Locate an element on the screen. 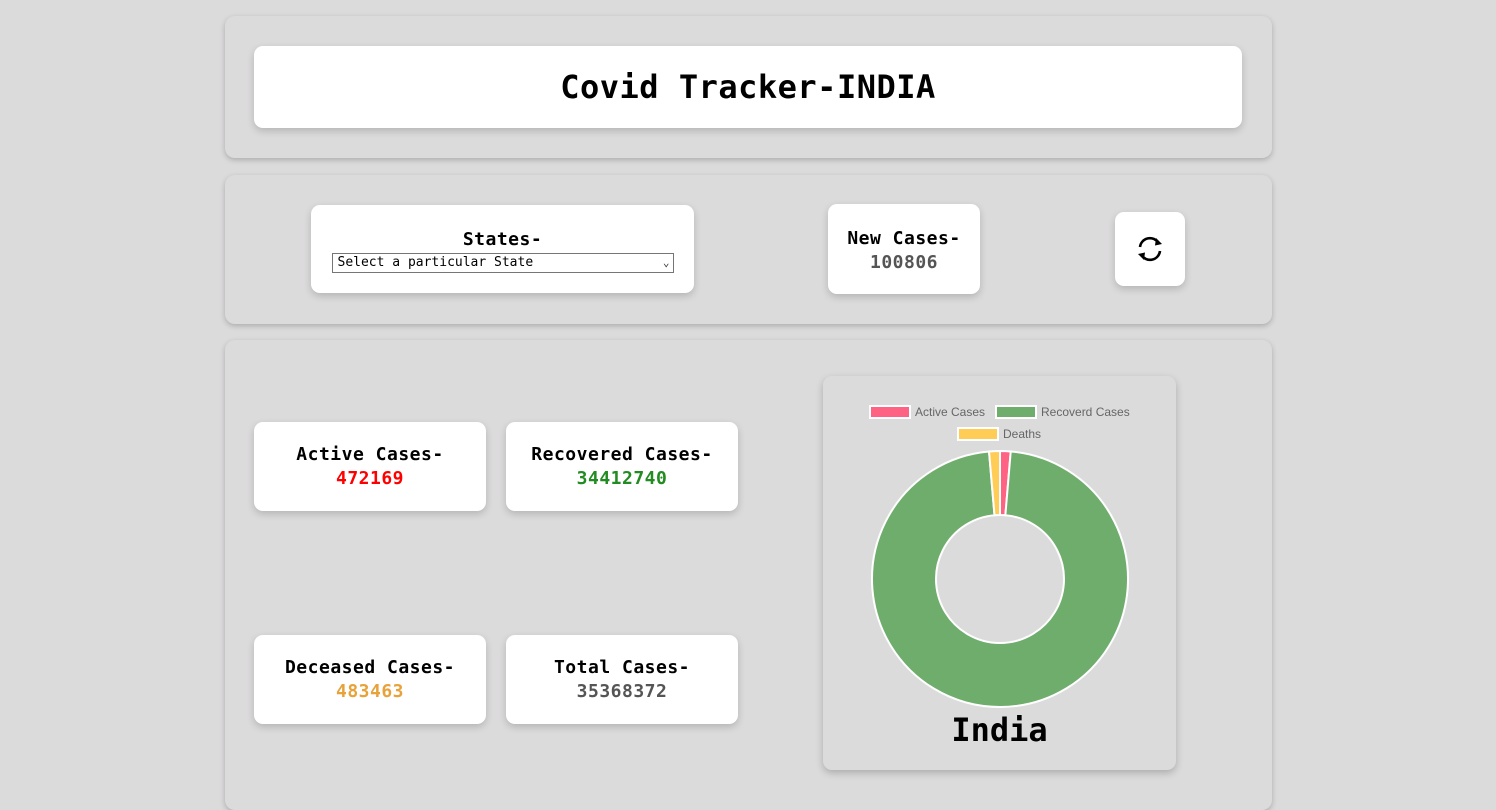 The width and height of the screenshot is (1496, 810). new-cases-card: New Cases- 100806 is located at coordinates (904, 249).